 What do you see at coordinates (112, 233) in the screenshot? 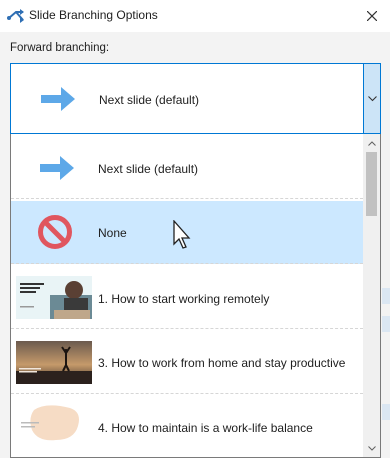
I see `option-label: None` at bounding box center [112, 233].